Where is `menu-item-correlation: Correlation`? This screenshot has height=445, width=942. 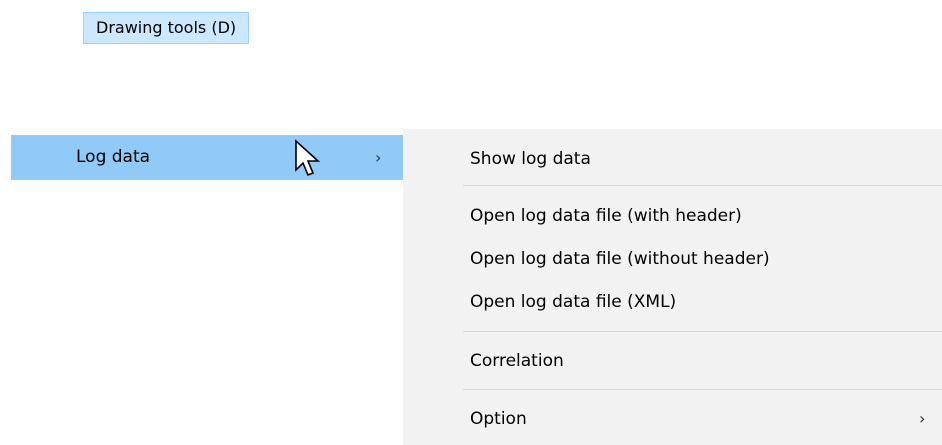
menu-item-correlation: Correlation is located at coordinates (672, 361).